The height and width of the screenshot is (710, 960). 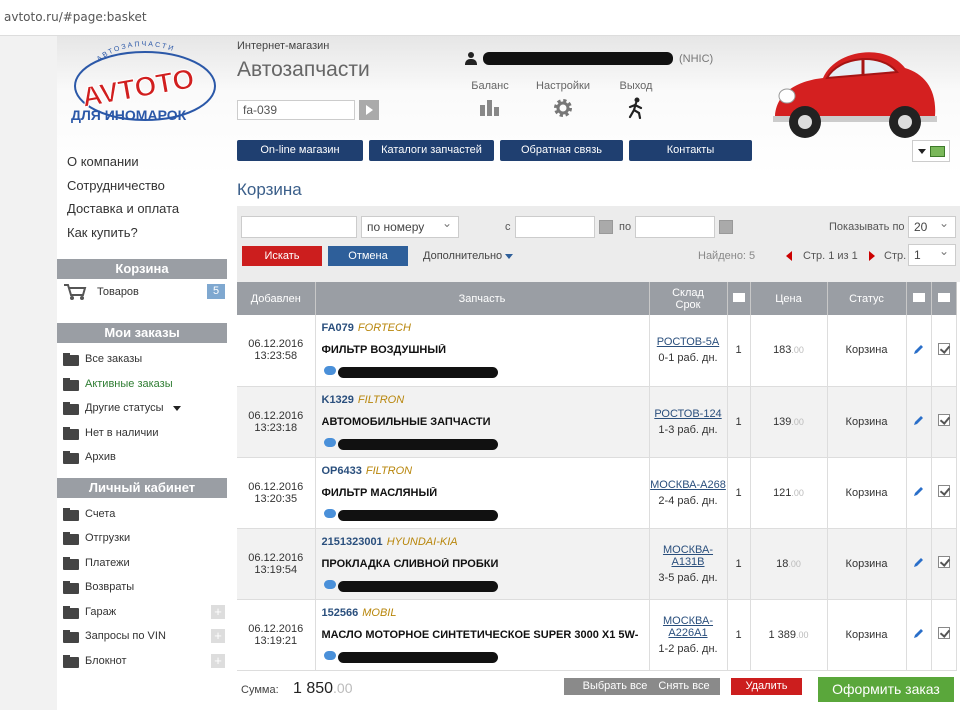 I want to click on logout-link: Выход, so click(x=636, y=99).